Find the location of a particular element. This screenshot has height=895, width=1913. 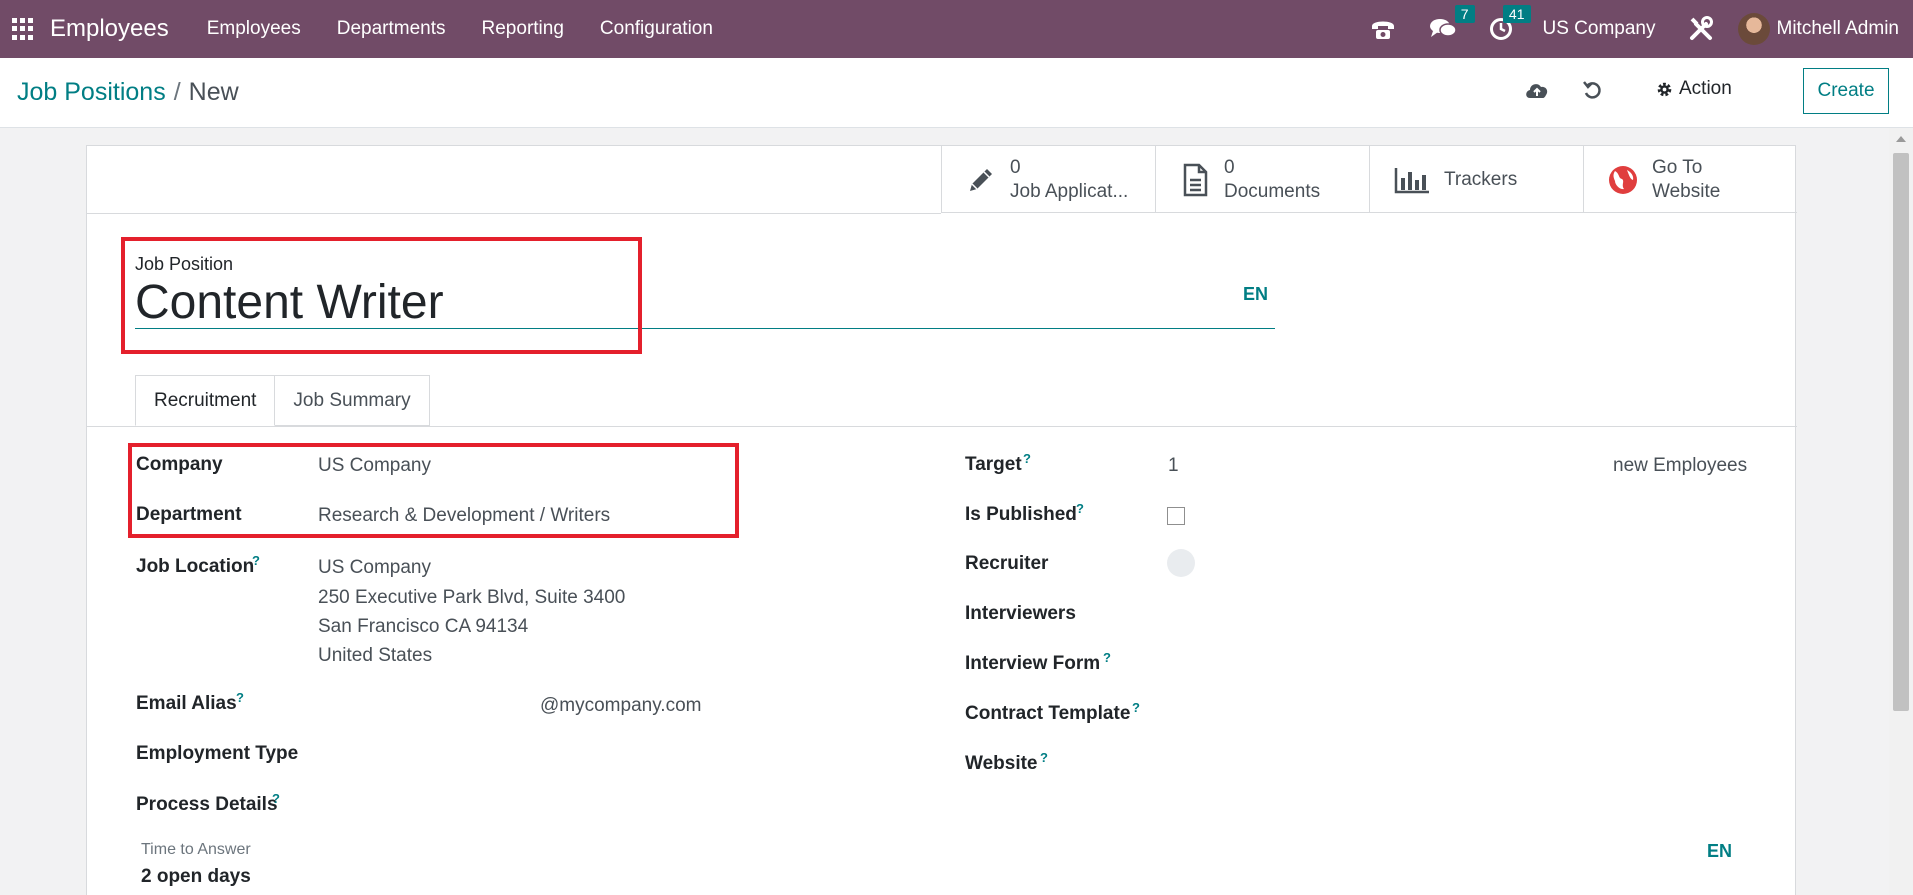

menu-reporting: Reporting is located at coordinates (523, 29).